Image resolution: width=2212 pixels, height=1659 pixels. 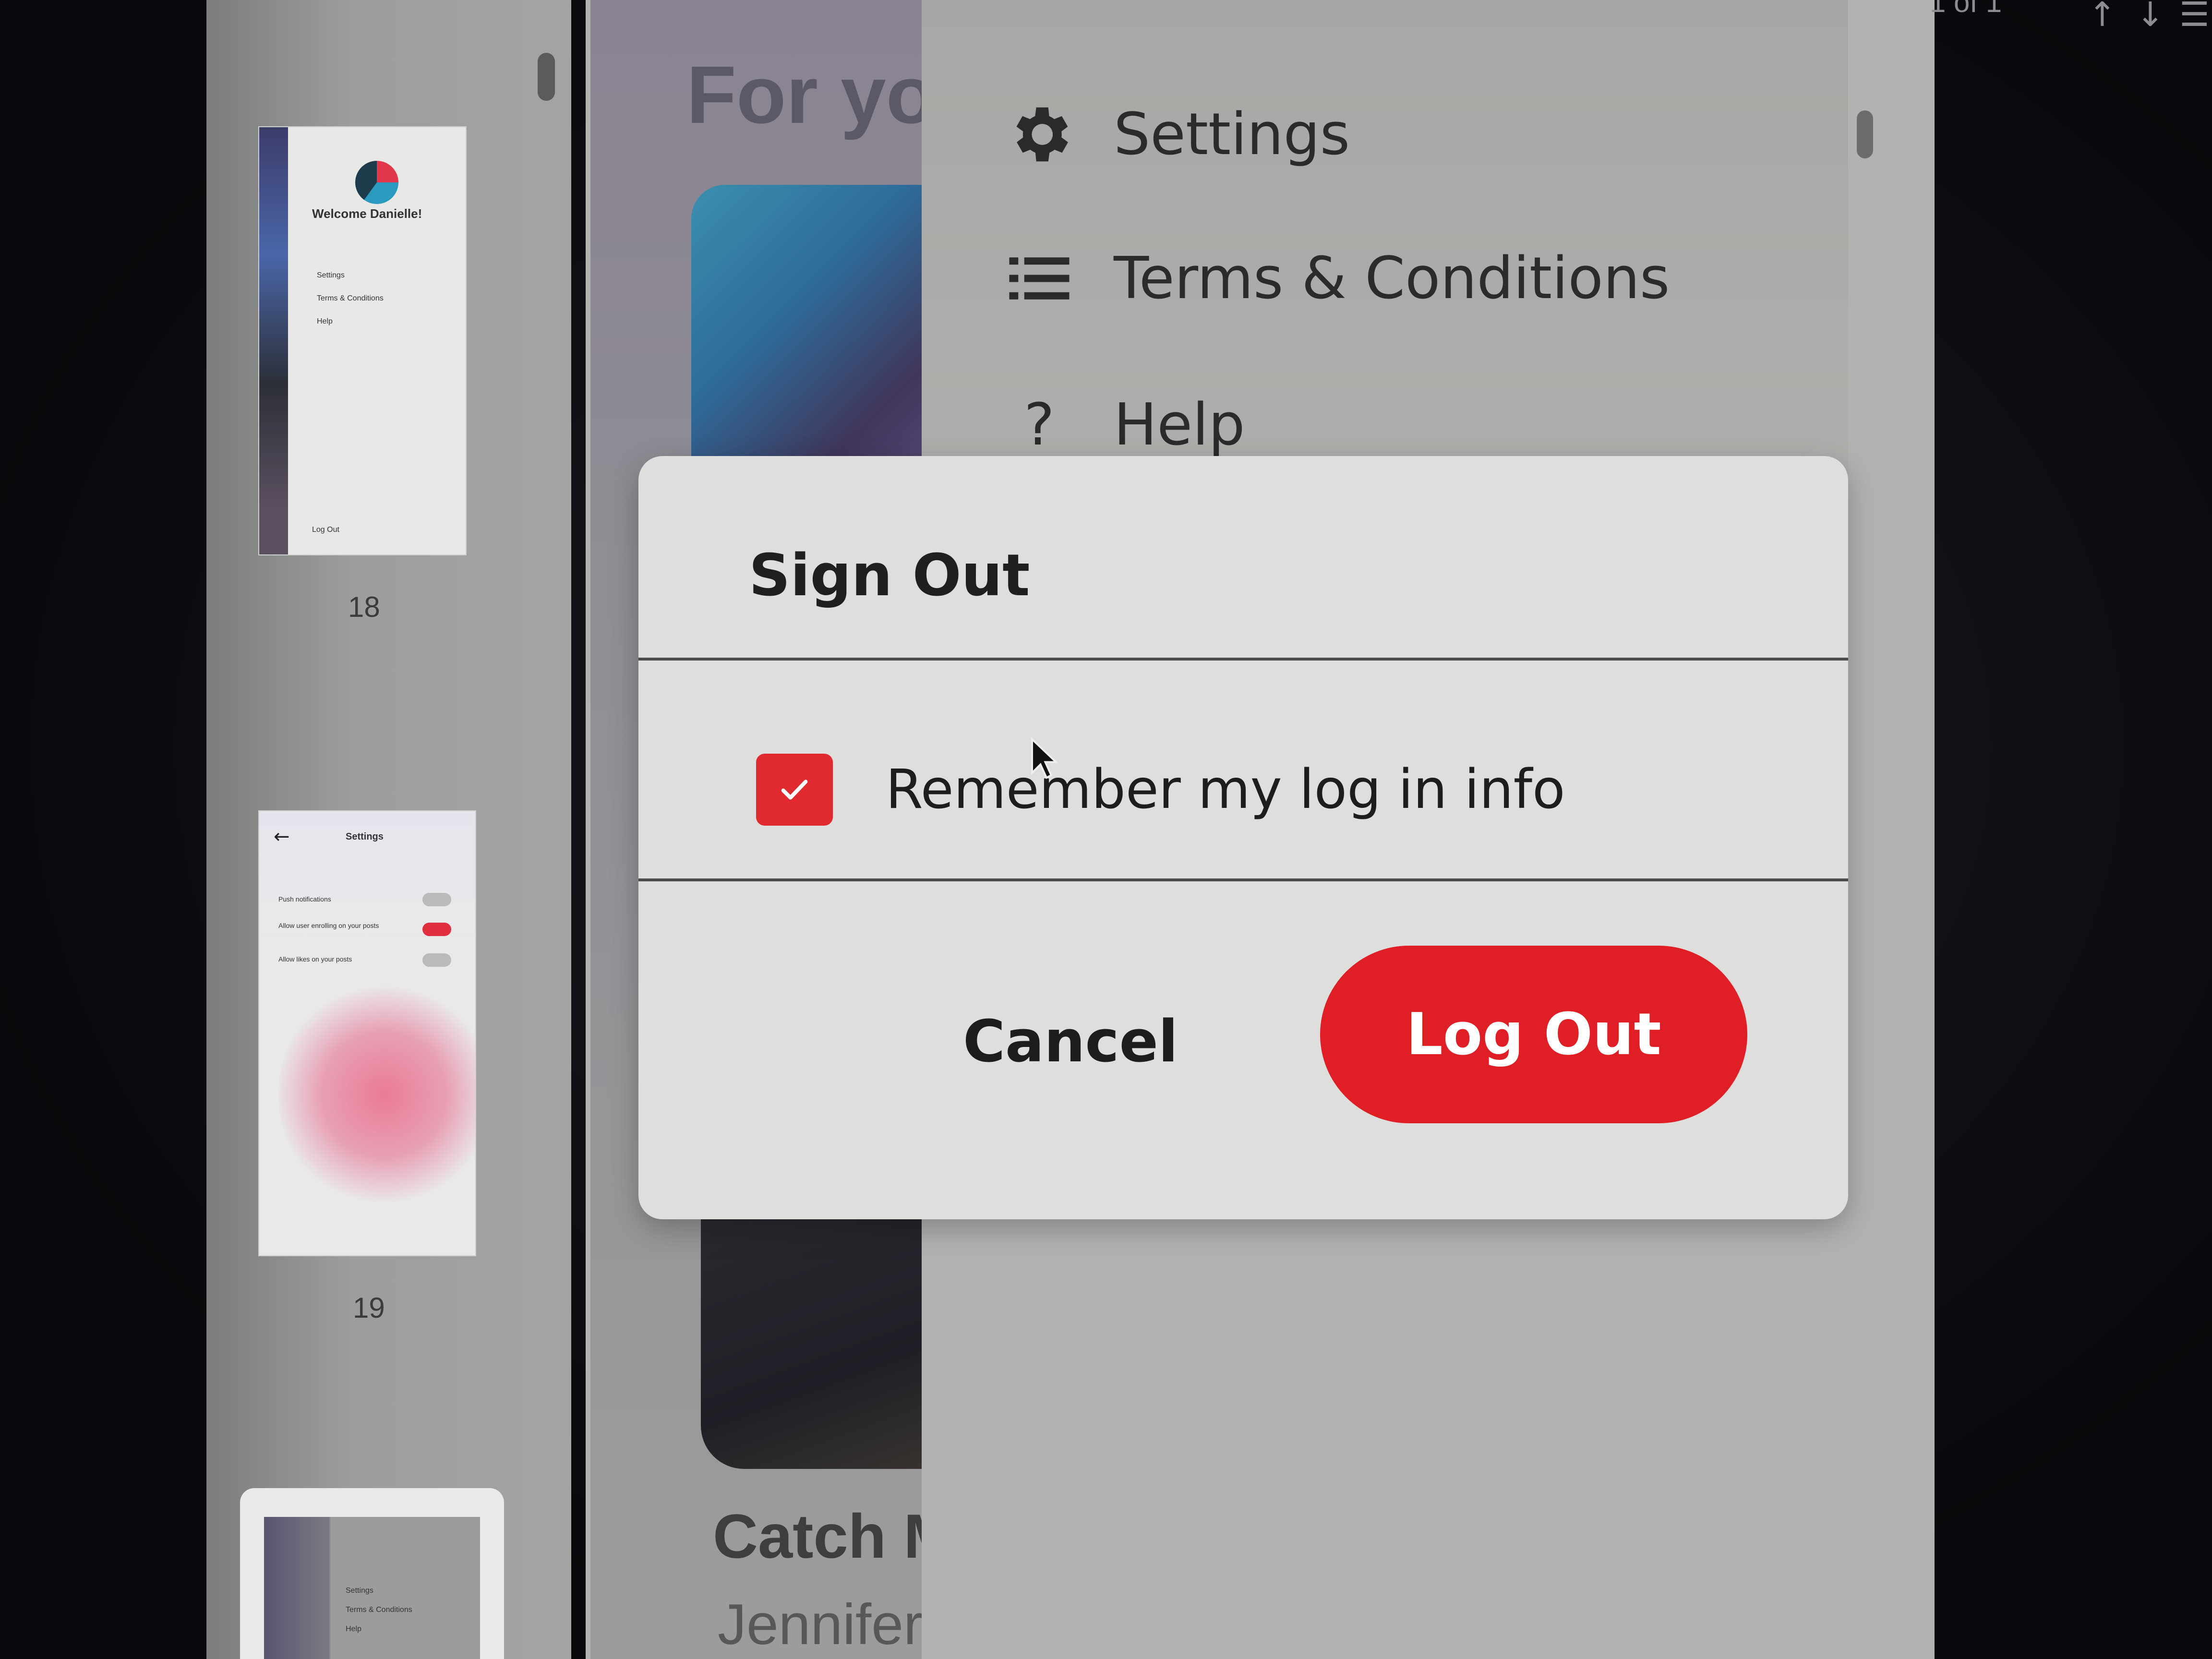 I want to click on thumbnail-blob, so click(x=377, y=1094).